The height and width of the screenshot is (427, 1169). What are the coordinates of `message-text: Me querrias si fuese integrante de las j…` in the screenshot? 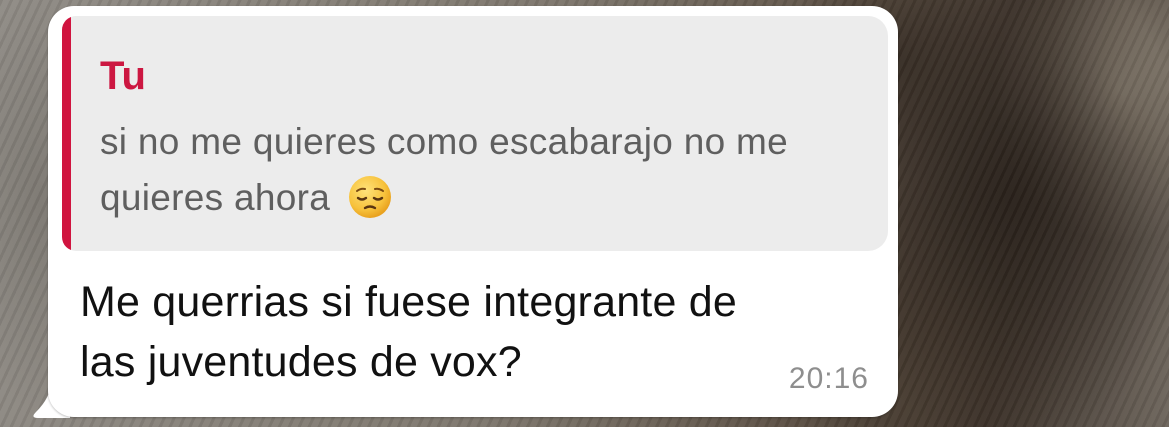 It's located at (408, 332).